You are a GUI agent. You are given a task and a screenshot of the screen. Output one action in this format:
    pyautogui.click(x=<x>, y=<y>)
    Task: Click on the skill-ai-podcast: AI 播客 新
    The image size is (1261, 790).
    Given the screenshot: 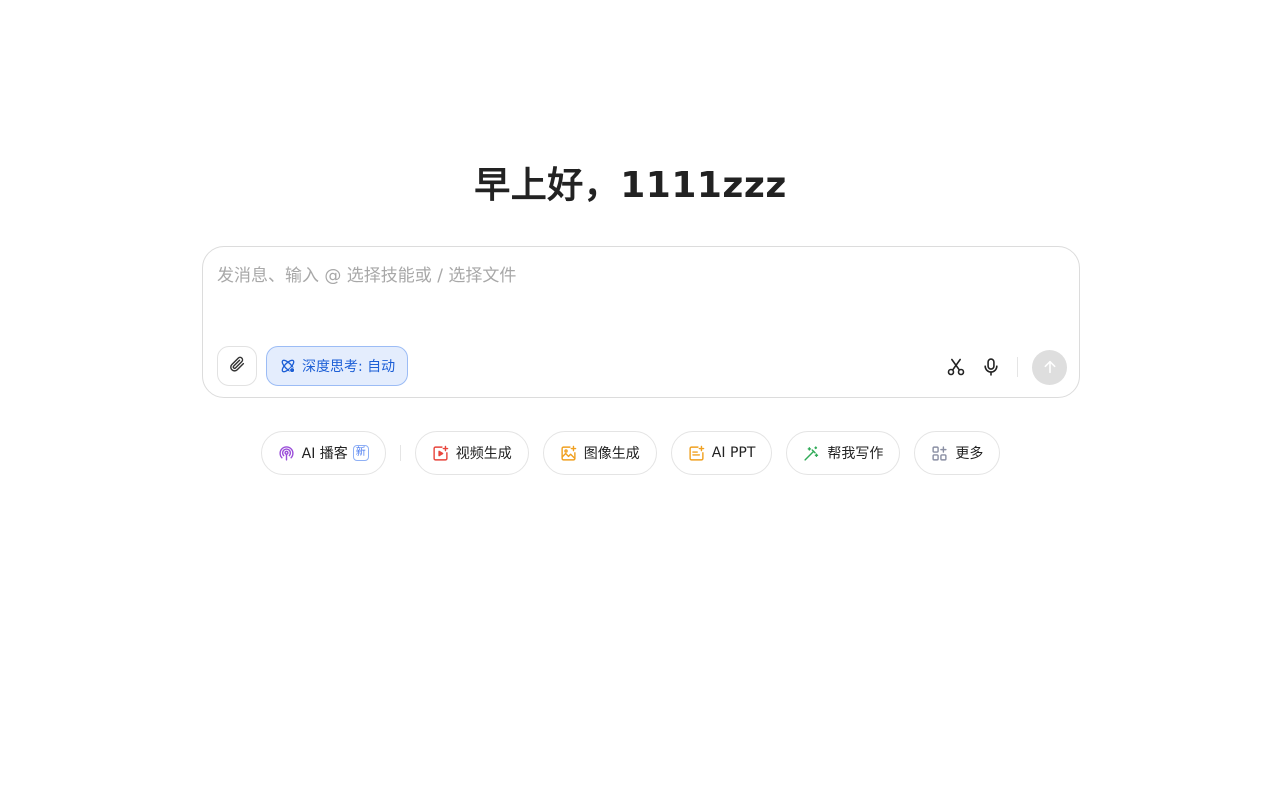 What is the action you would take?
    pyautogui.click(x=323, y=453)
    